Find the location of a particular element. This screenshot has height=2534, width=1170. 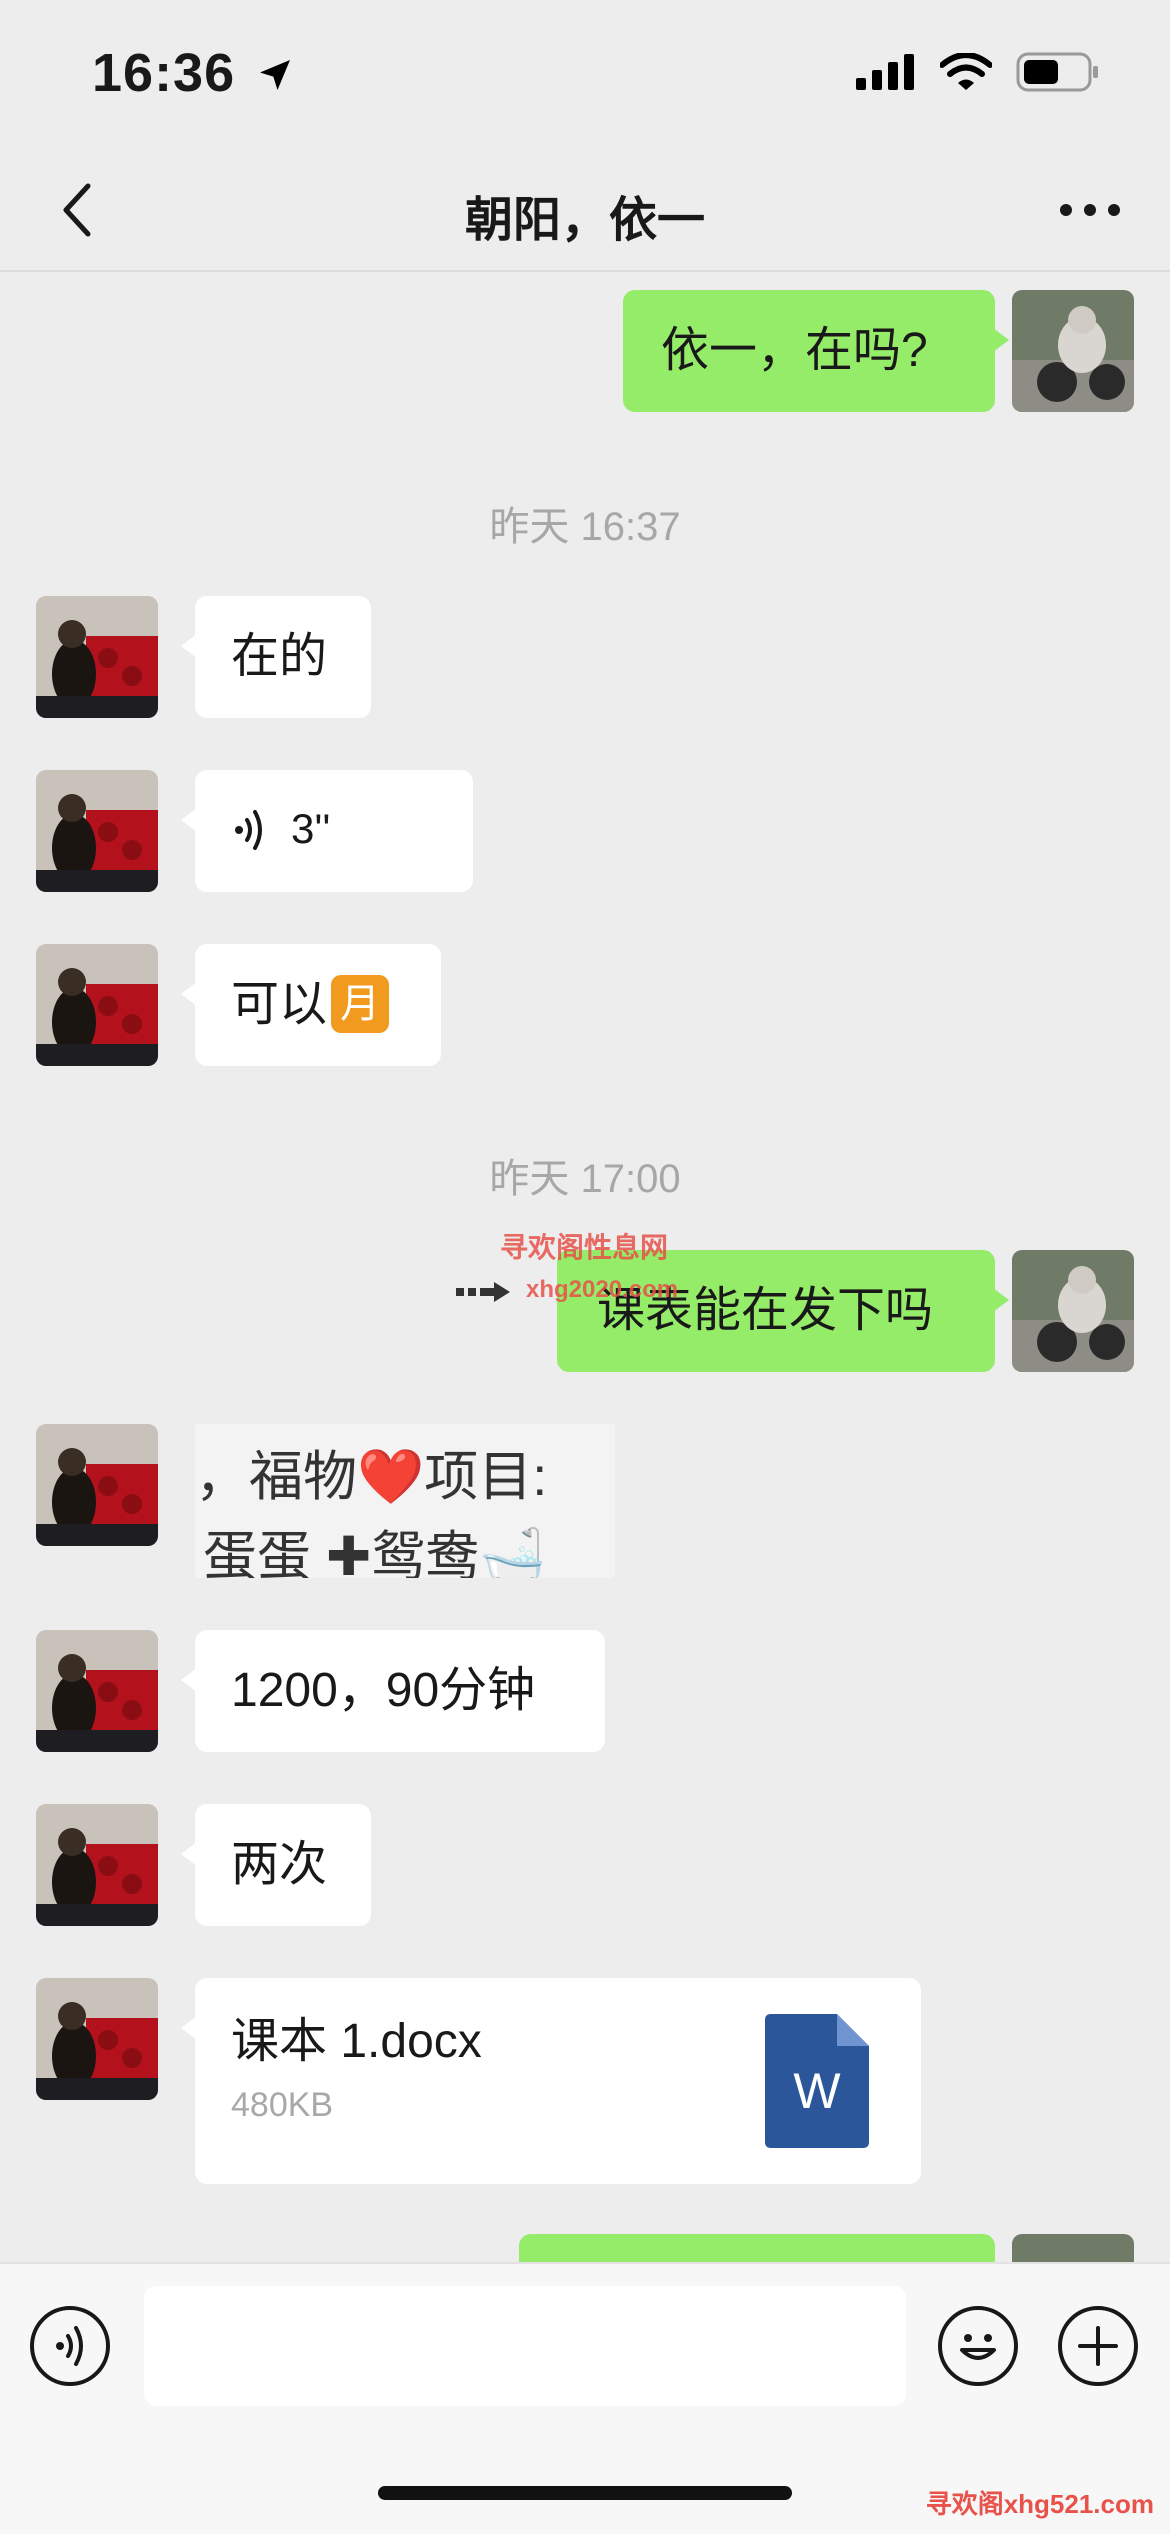

message-row-sent: 依一，在吗? is located at coordinates (585, 352).